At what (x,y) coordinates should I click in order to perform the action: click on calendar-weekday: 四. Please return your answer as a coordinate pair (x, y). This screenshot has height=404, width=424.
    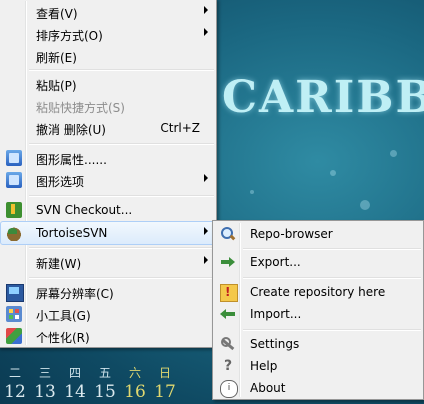
    Looking at the image, I should click on (74, 373).